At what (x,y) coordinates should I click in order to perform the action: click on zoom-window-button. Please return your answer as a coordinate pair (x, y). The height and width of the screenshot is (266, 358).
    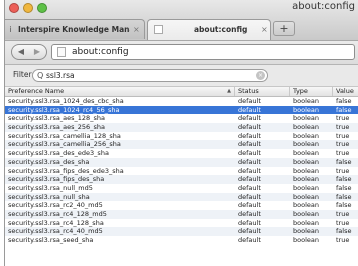
    Looking at the image, I should click on (42, 8).